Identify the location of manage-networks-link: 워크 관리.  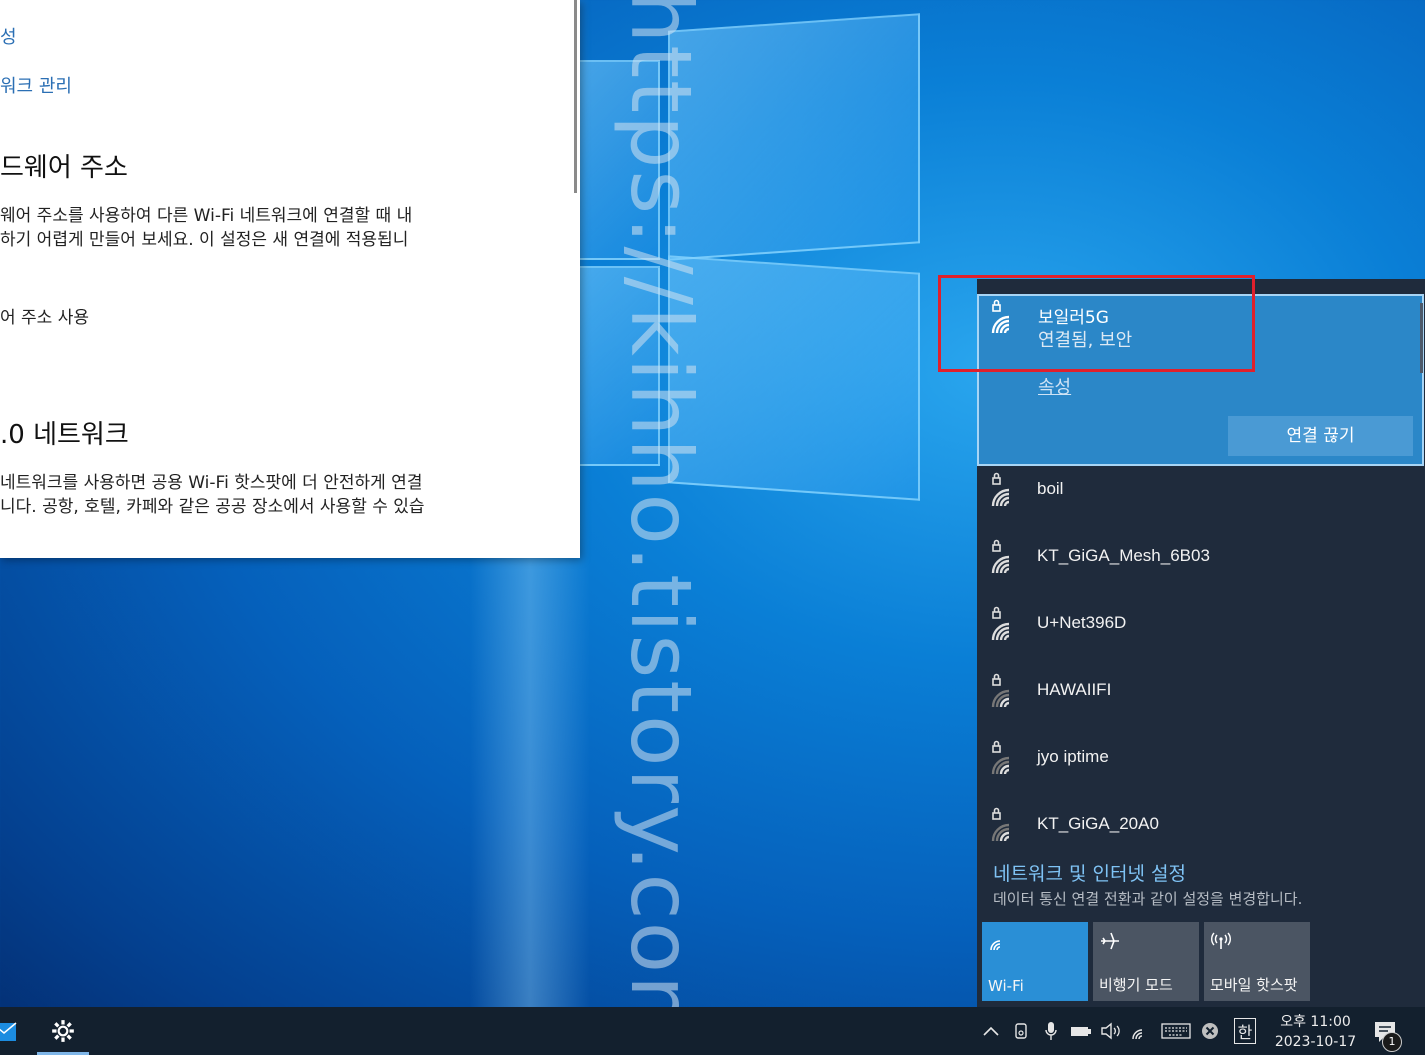
(36, 85).